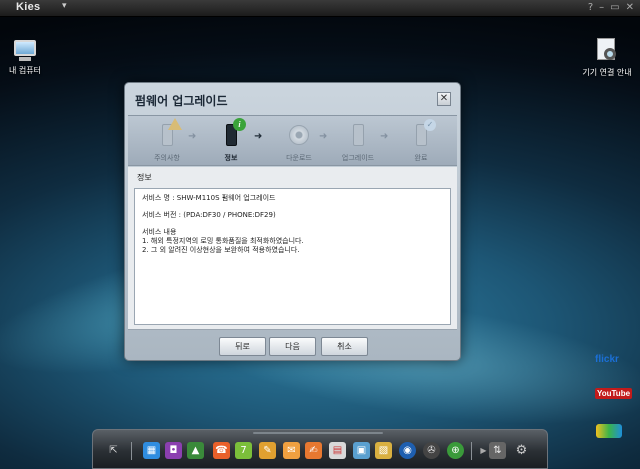  What do you see at coordinates (231, 158) in the screenshot?
I see `step-label: 정보` at bounding box center [231, 158].